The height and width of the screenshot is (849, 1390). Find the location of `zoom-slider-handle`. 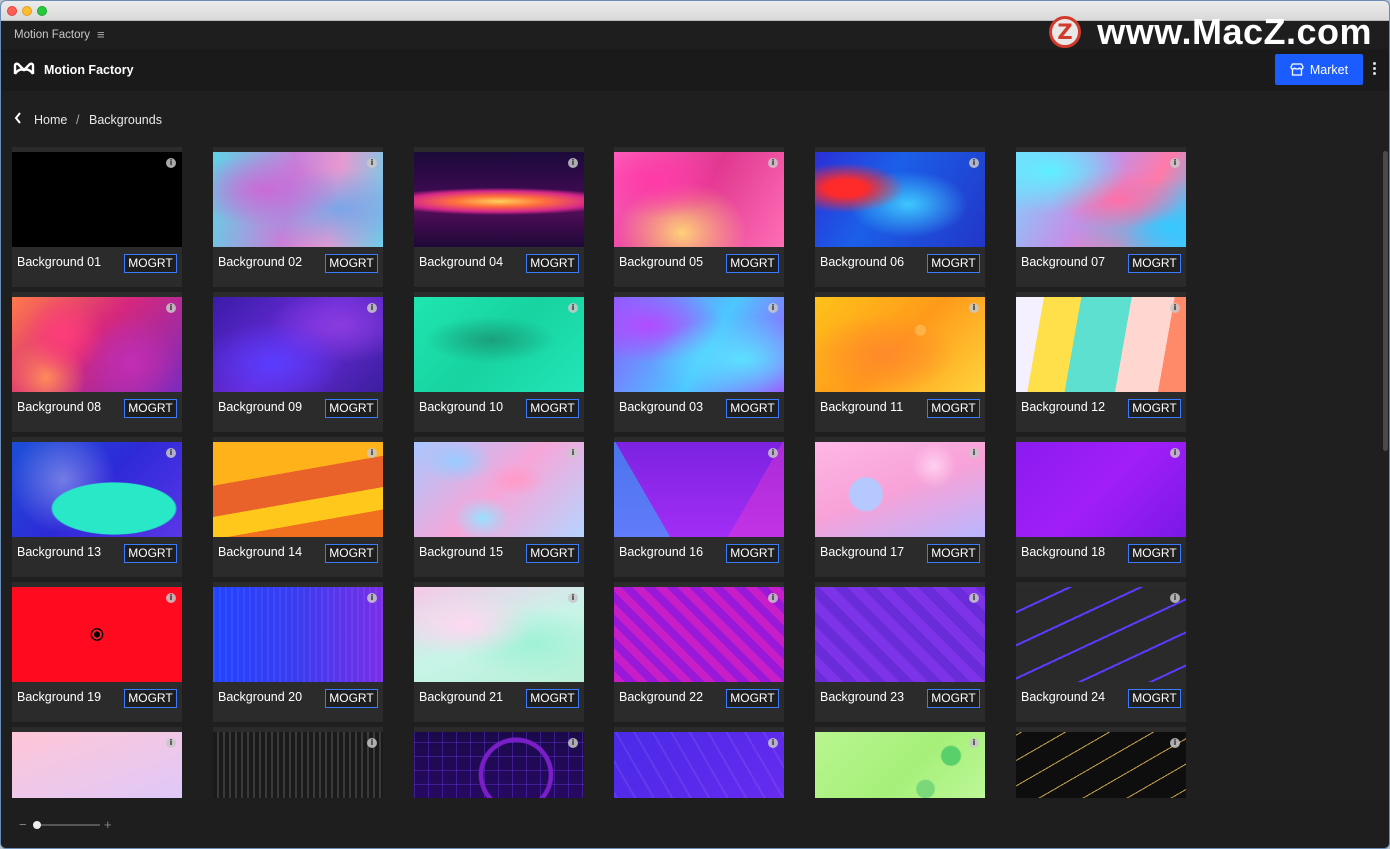

zoom-slider-handle is located at coordinates (37, 825).